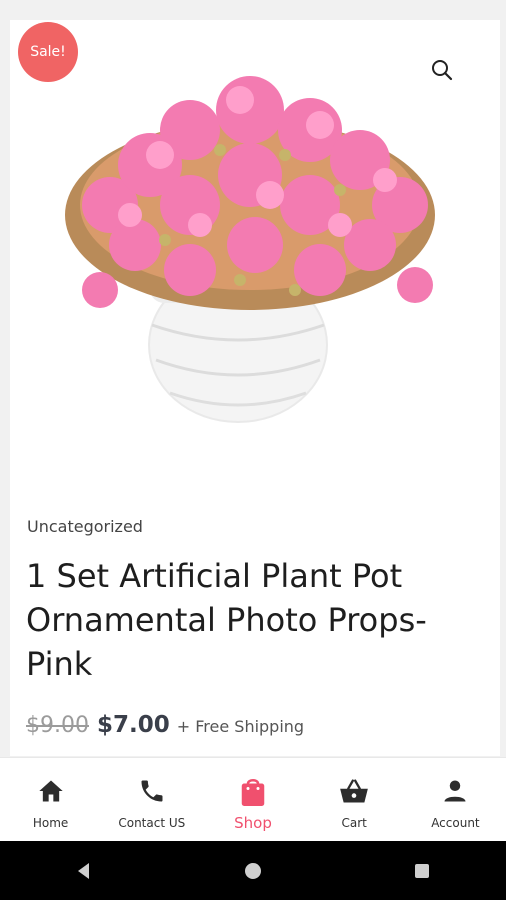 This screenshot has height=900, width=506. I want to click on nav-label-home: Home, so click(50, 823).